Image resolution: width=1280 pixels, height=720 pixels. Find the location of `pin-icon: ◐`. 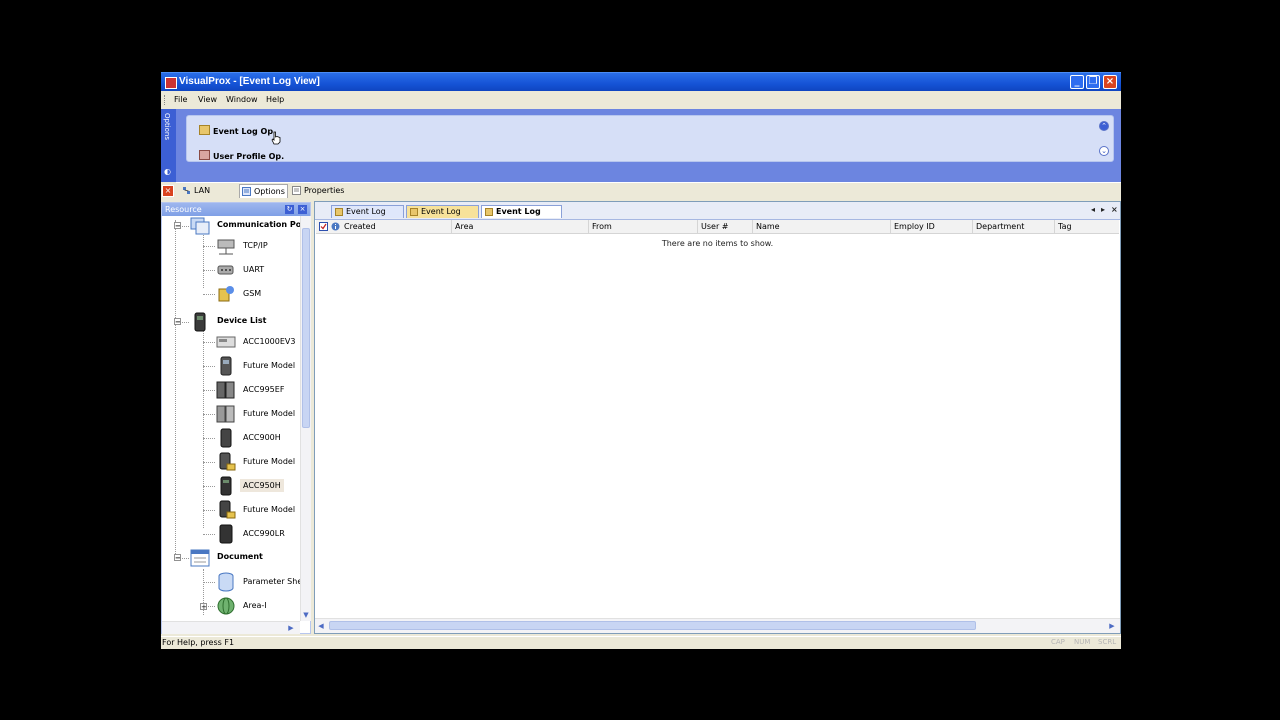

pin-icon: ◐ is located at coordinates (168, 171).